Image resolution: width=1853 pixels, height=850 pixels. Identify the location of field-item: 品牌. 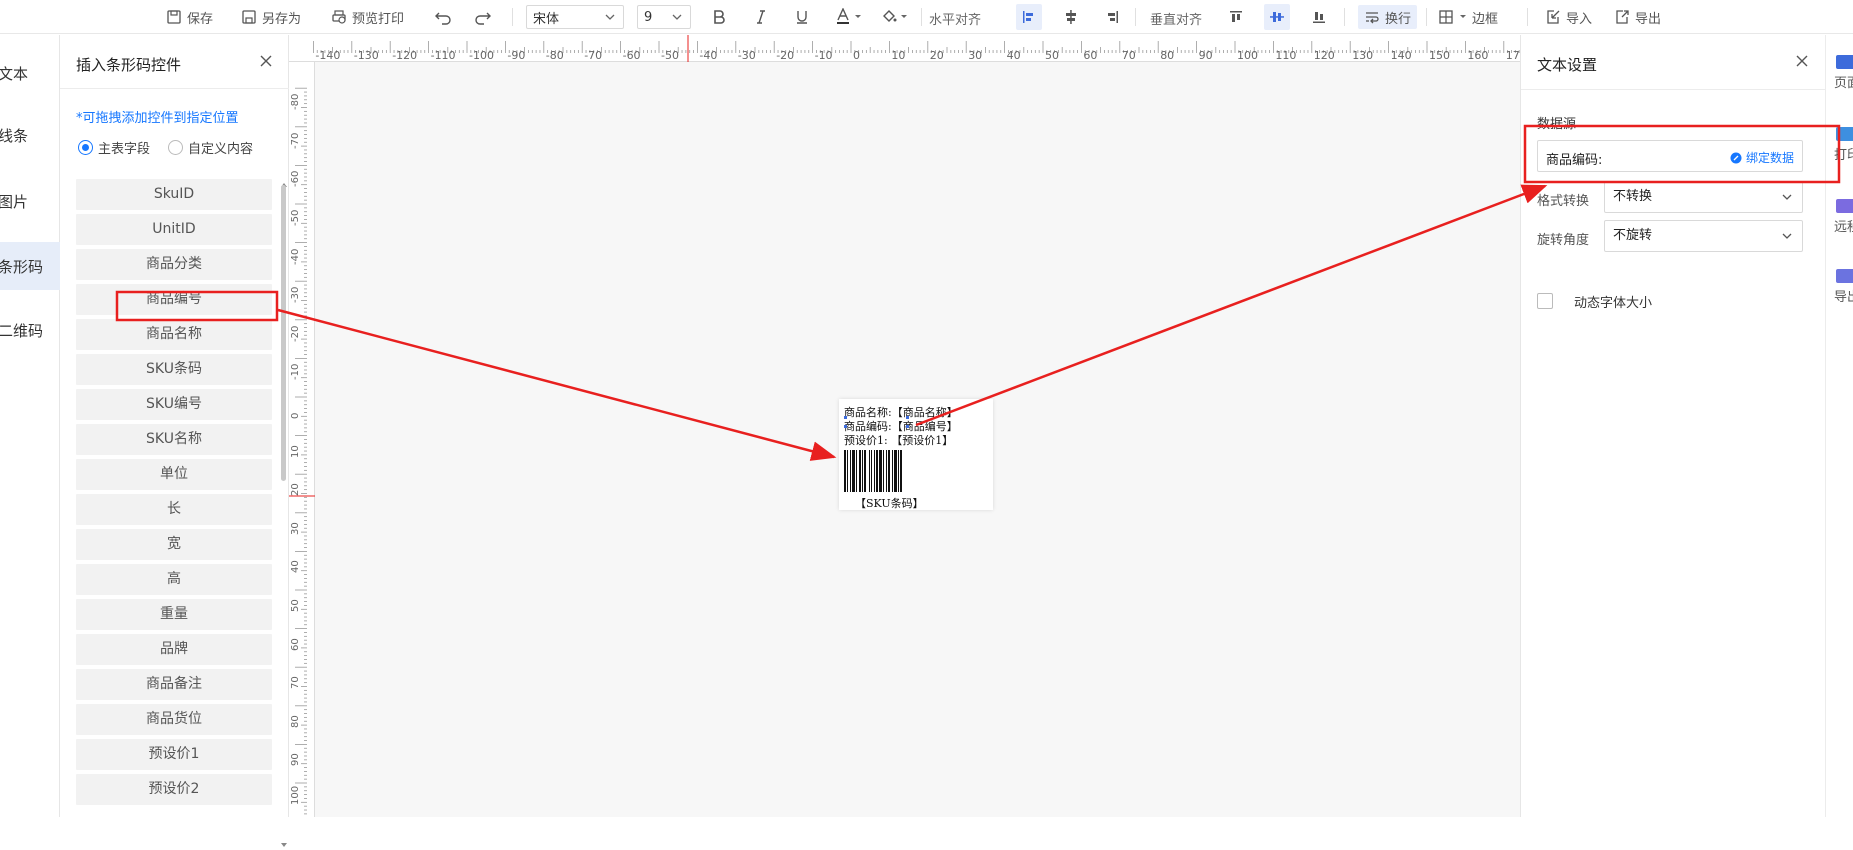
(174, 649).